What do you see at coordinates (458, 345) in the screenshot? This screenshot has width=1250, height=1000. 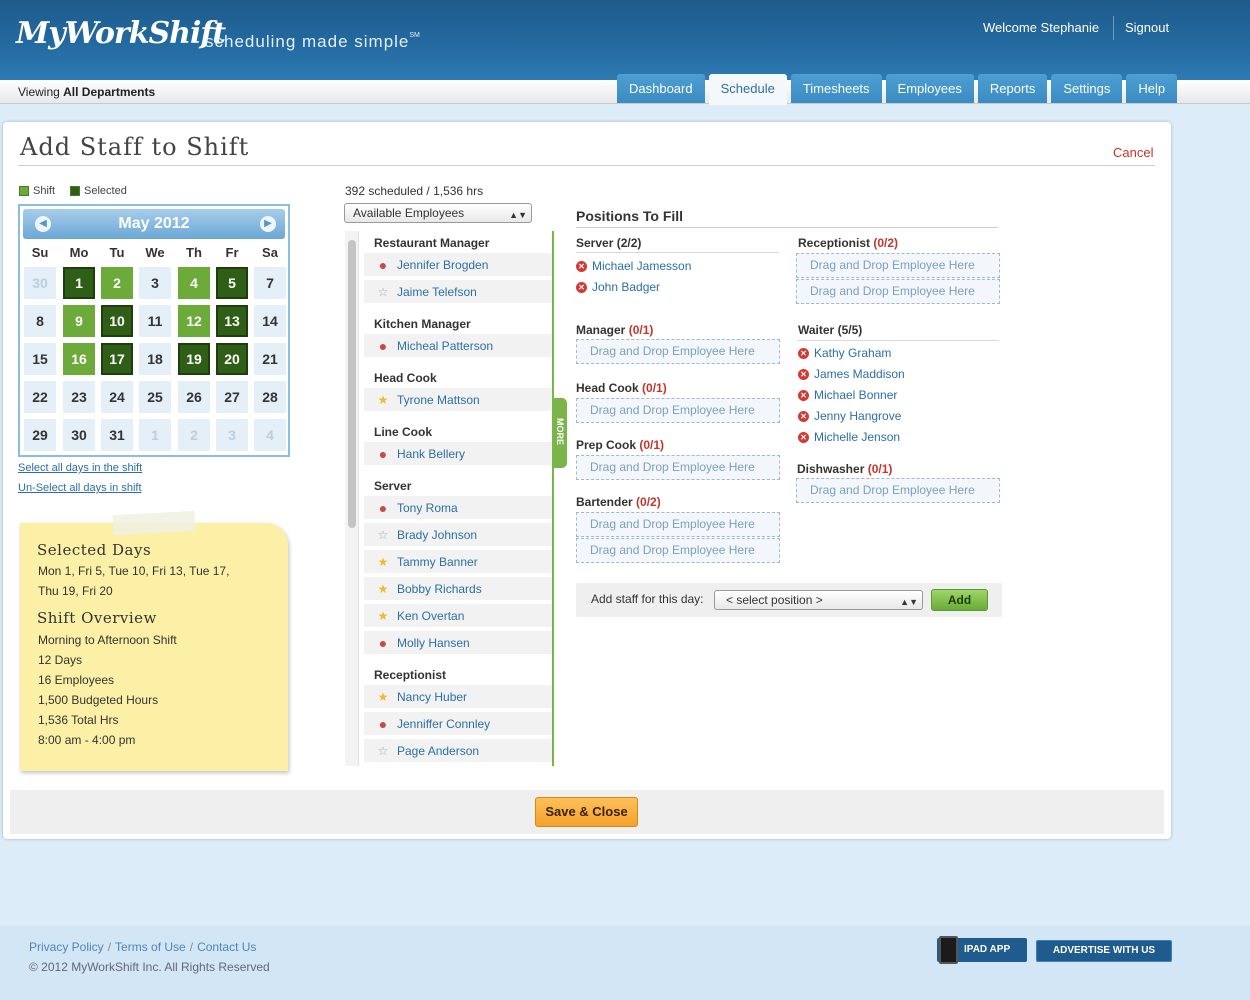 I see `employee-row: ● Micheal Patterson` at bounding box center [458, 345].